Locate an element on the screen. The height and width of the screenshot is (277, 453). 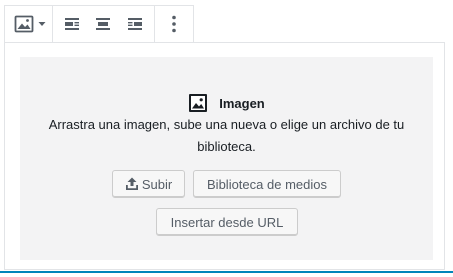
alignment-group is located at coordinates (104, 24).